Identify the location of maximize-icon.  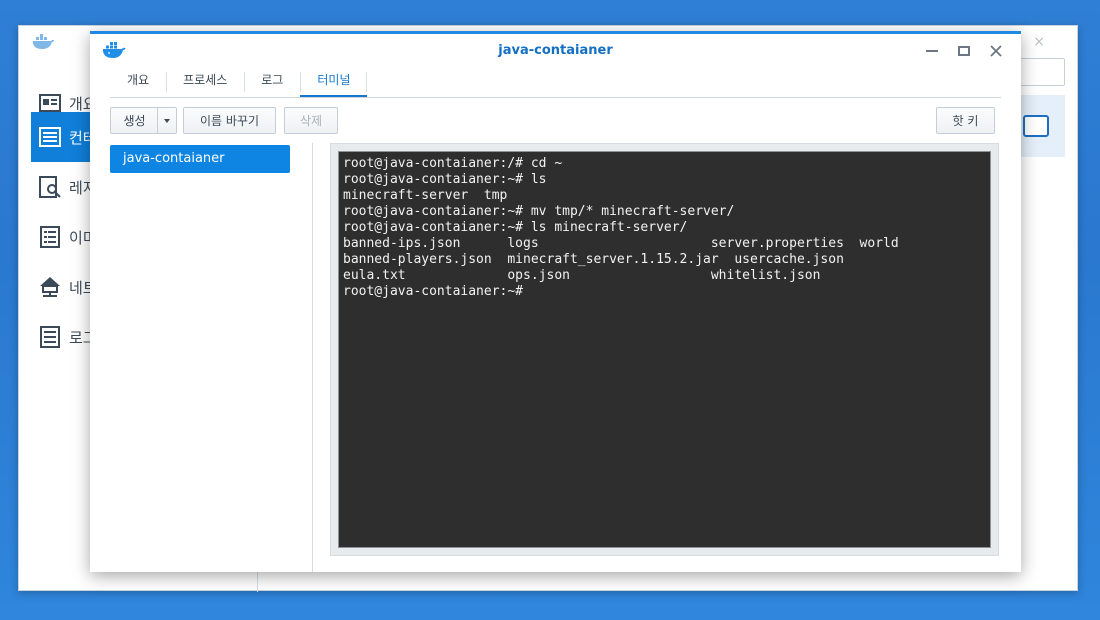
(964, 51).